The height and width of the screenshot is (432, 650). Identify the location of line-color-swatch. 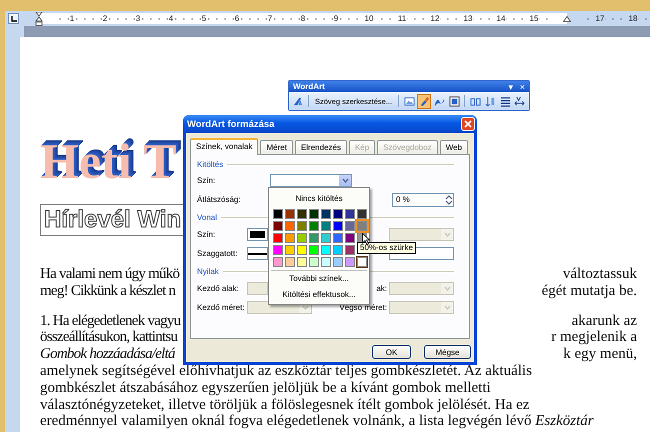
(257, 234).